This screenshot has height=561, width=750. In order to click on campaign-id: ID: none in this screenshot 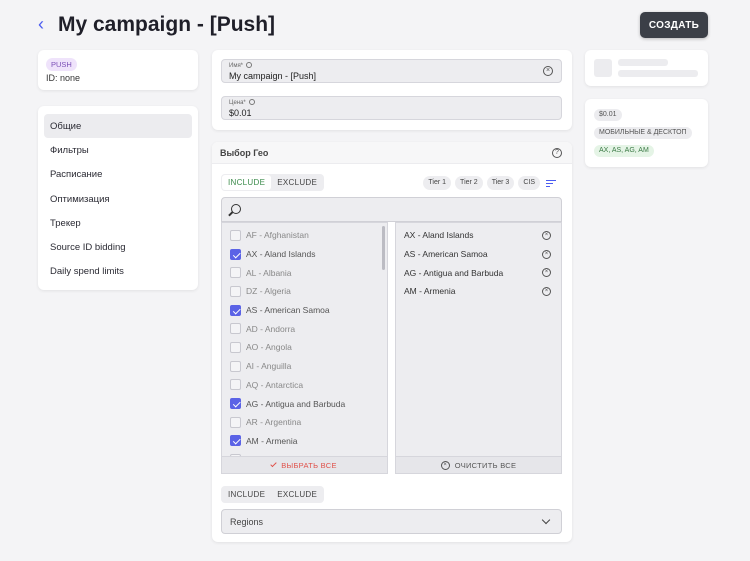, I will do `click(63, 78)`.